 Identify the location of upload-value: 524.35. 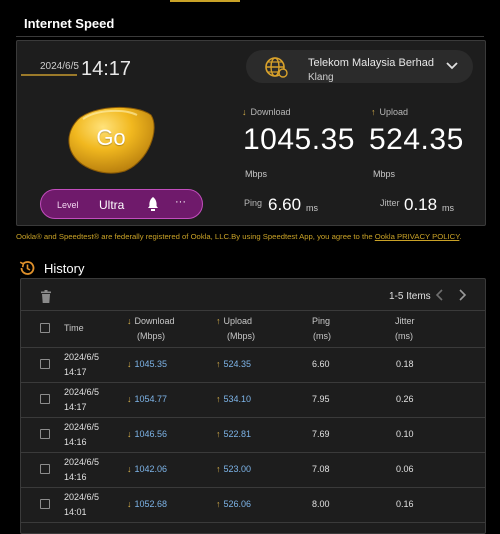
(416, 139).